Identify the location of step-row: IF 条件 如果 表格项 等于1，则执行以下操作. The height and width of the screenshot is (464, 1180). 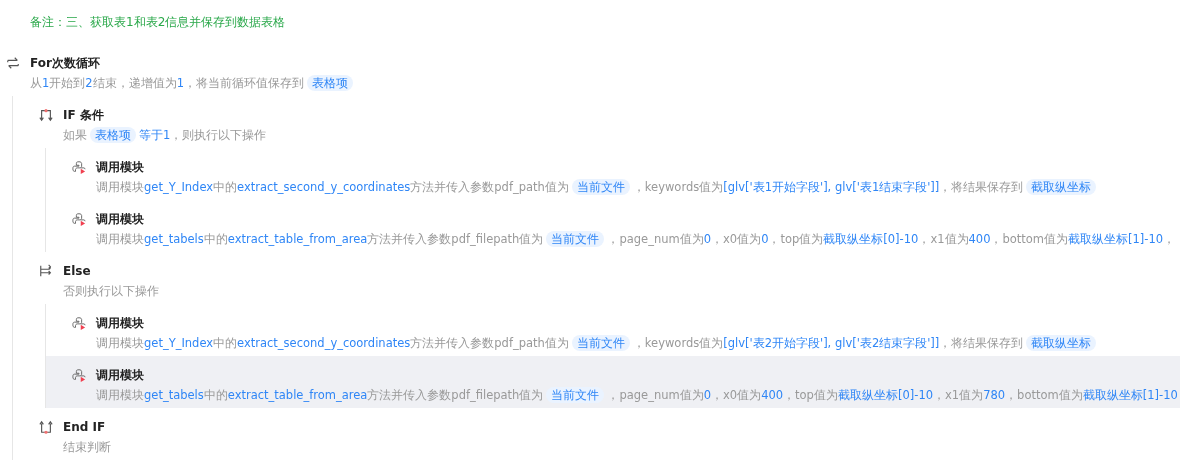
(606, 122).